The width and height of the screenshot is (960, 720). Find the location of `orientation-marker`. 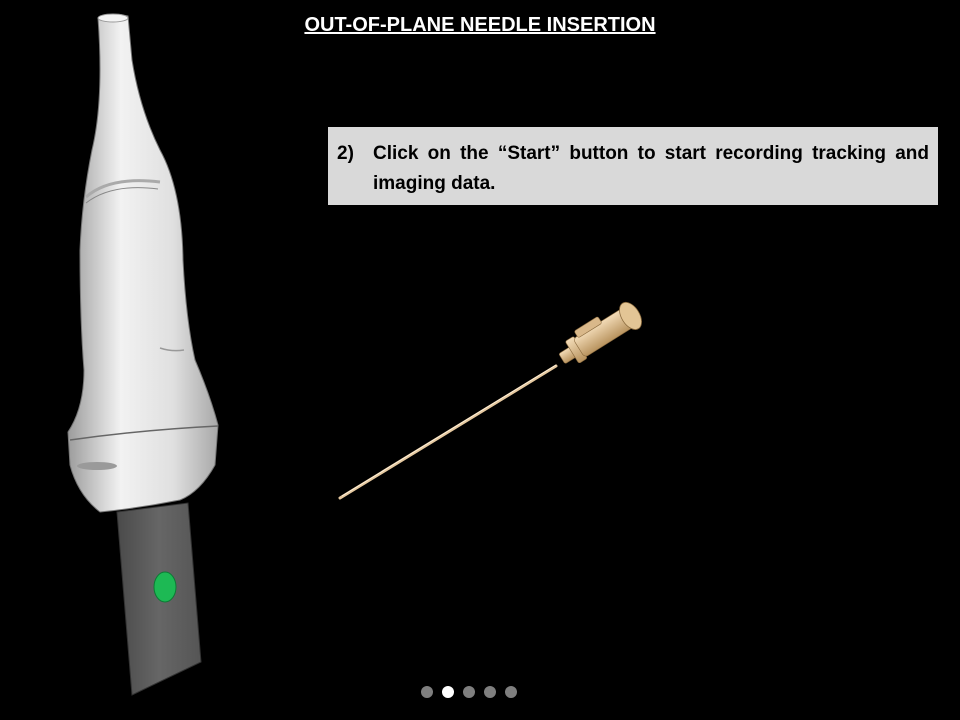

orientation-marker is located at coordinates (165, 587).